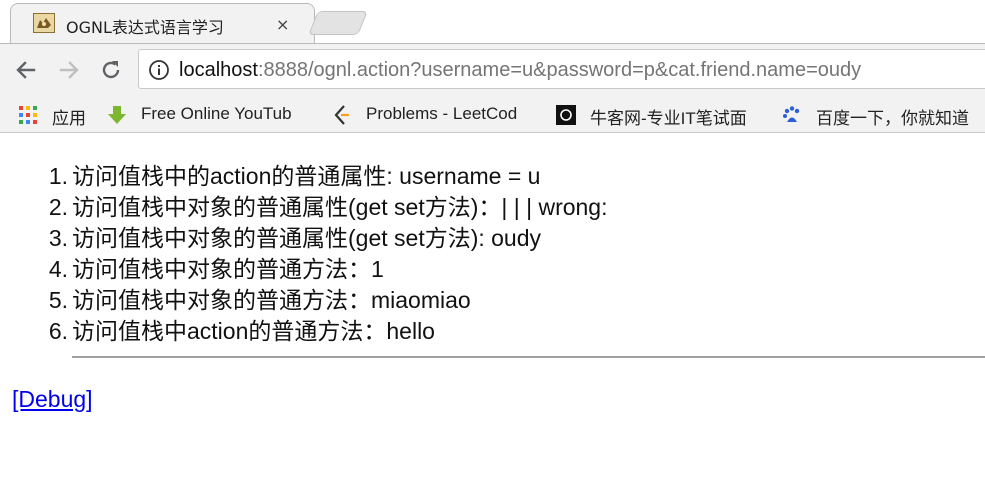 Image resolution: width=985 pixels, height=487 pixels. What do you see at coordinates (58, 207) in the screenshot?
I see `list-number: 2.` at bounding box center [58, 207].